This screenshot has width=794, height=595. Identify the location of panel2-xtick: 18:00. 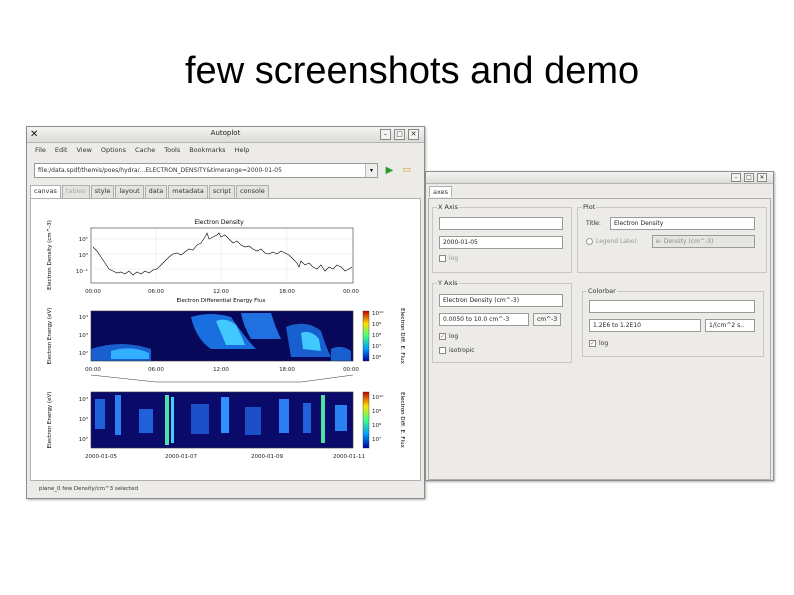
(287, 370).